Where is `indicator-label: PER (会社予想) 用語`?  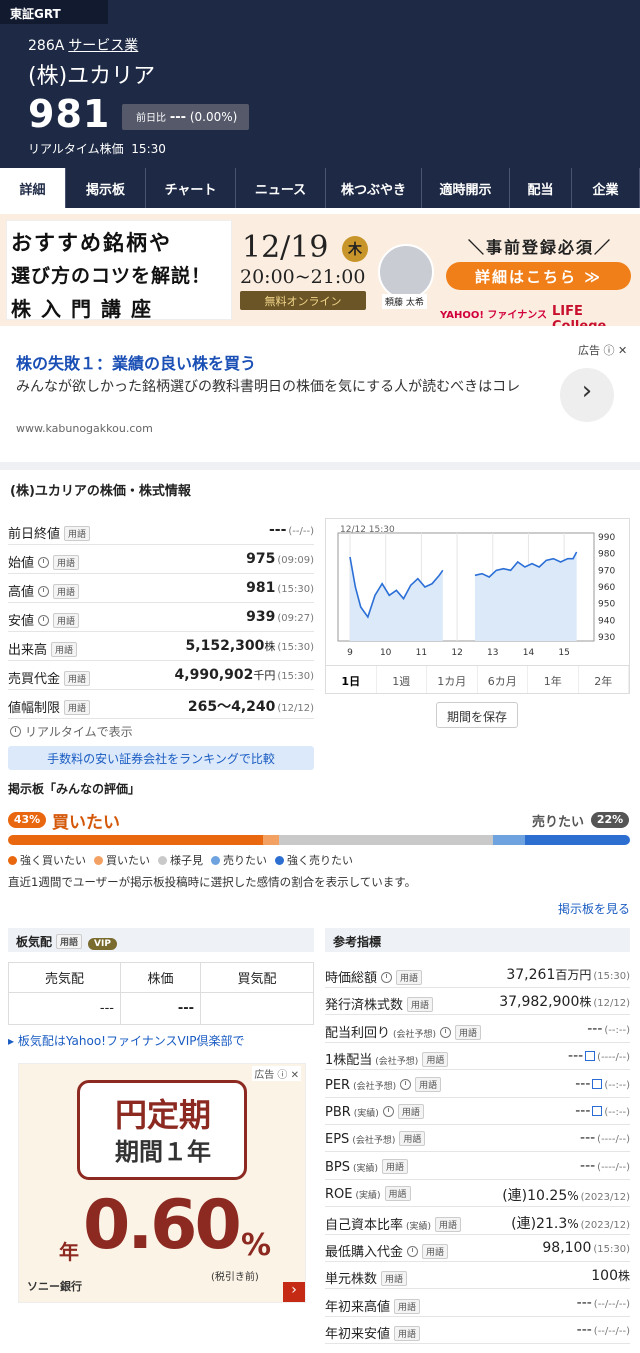 indicator-label: PER (会社予想) 用語 is located at coordinates (383, 1084).